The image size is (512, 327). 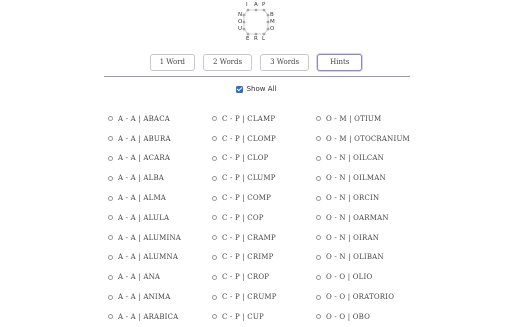 I want to click on hint-word: A - A | ABACA, so click(x=144, y=118).